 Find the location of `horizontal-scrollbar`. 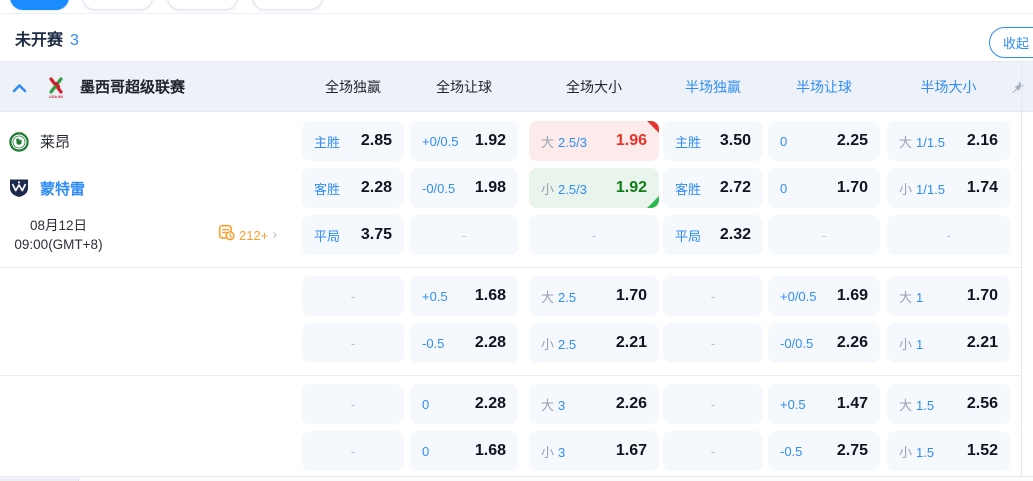

horizontal-scrollbar is located at coordinates (516, 478).